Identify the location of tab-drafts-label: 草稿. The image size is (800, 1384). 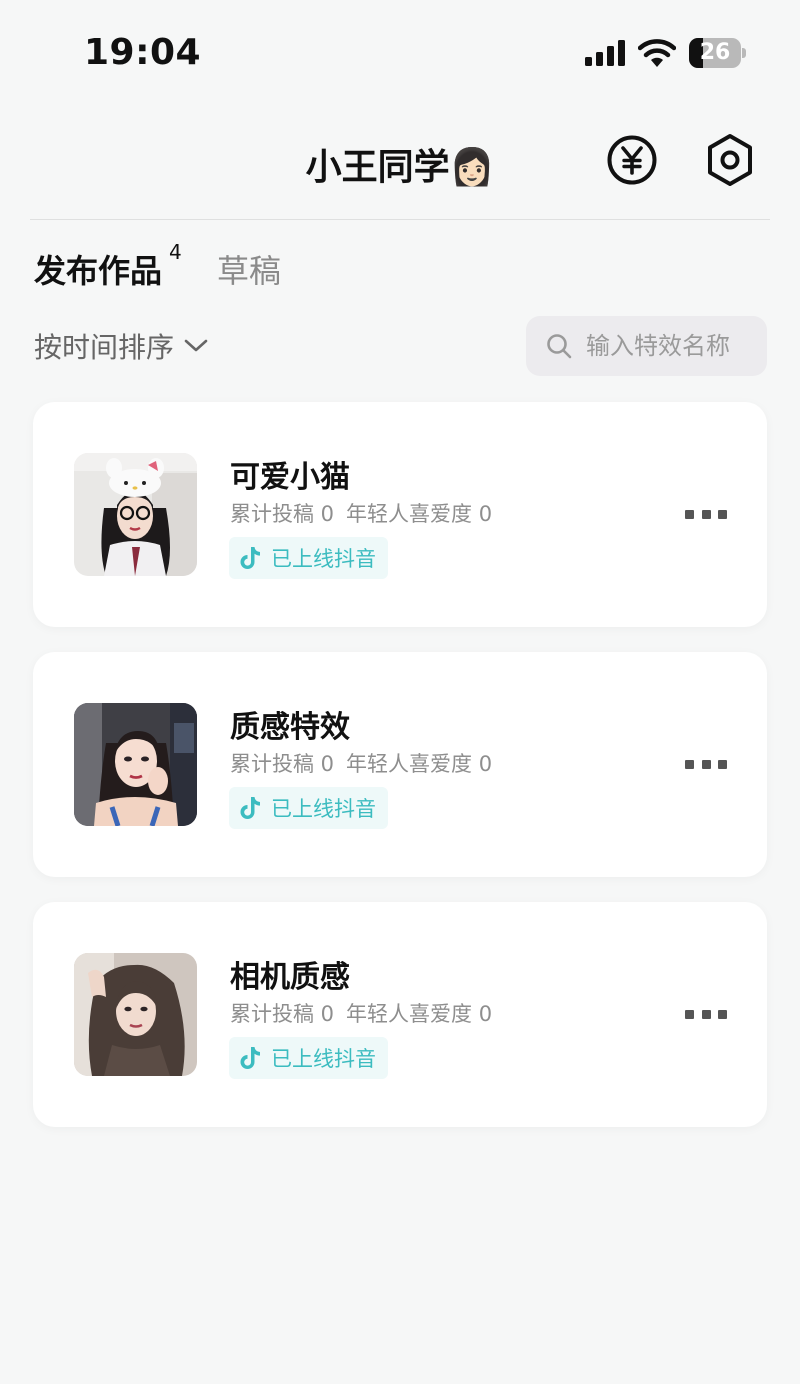
(249, 271).